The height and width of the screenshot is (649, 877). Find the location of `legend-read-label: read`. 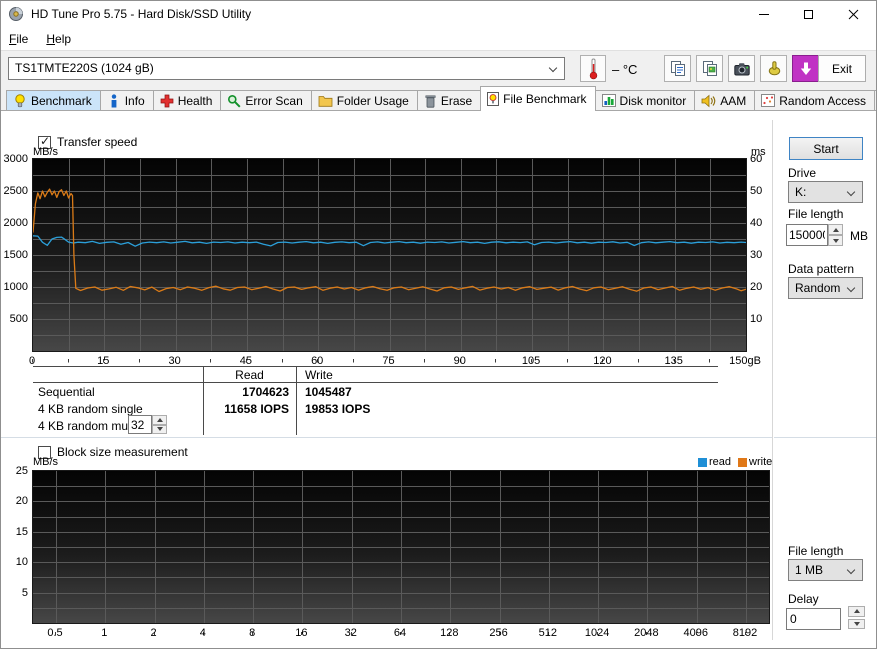

legend-read-label: read is located at coordinates (720, 462).